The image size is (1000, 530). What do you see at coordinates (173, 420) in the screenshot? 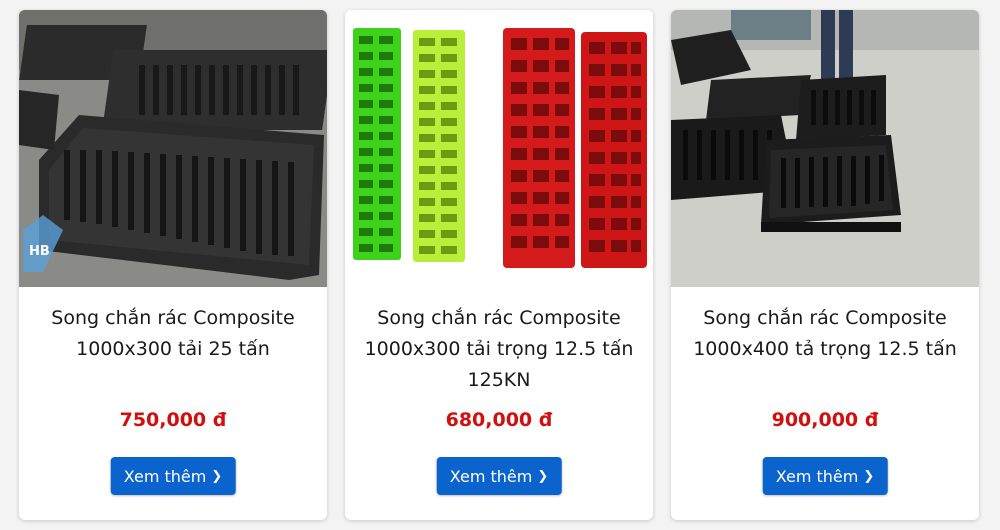
I see `product-price: 750,000 đ` at bounding box center [173, 420].